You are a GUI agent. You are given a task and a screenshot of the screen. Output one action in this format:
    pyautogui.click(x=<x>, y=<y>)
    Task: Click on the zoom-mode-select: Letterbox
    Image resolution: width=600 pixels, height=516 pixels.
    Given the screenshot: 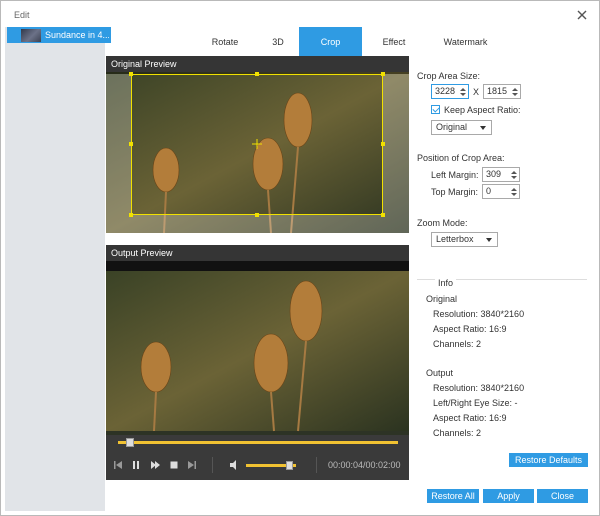 What is the action you would take?
    pyautogui.click(x=464, y=239)
    